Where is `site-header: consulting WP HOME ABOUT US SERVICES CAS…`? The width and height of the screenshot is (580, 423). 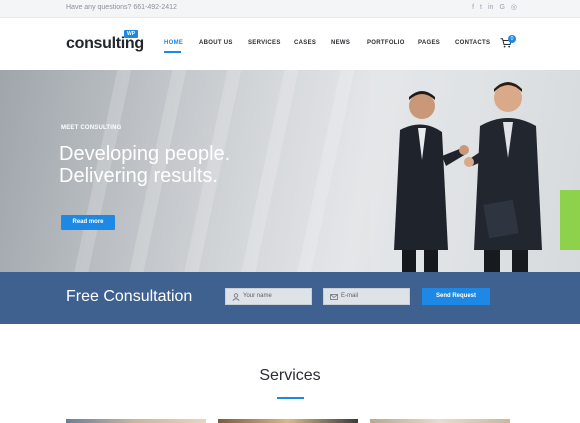
site-header: consulting WP HOME ABOUT US SERVICES CAS… is located at coordinates (290, 44).